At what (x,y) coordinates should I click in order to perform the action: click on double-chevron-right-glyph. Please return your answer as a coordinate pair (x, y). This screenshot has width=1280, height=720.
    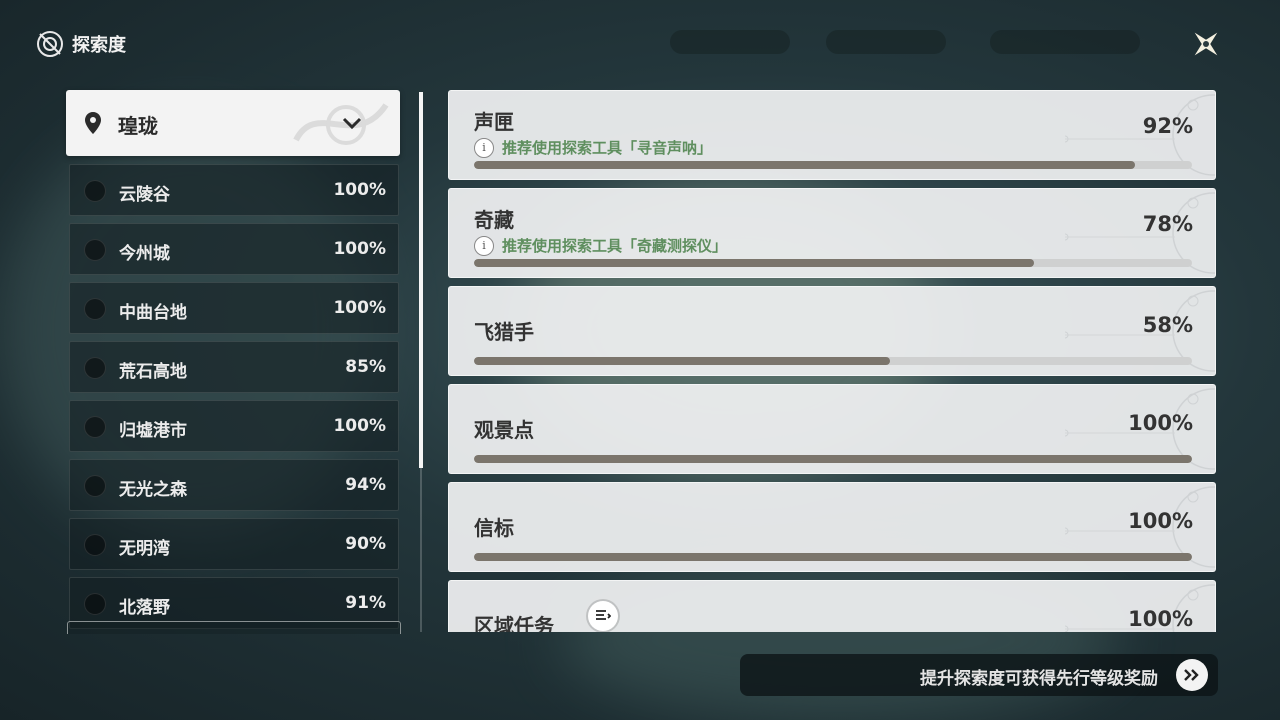
    Looking at the image, I should click on (1191, 675).